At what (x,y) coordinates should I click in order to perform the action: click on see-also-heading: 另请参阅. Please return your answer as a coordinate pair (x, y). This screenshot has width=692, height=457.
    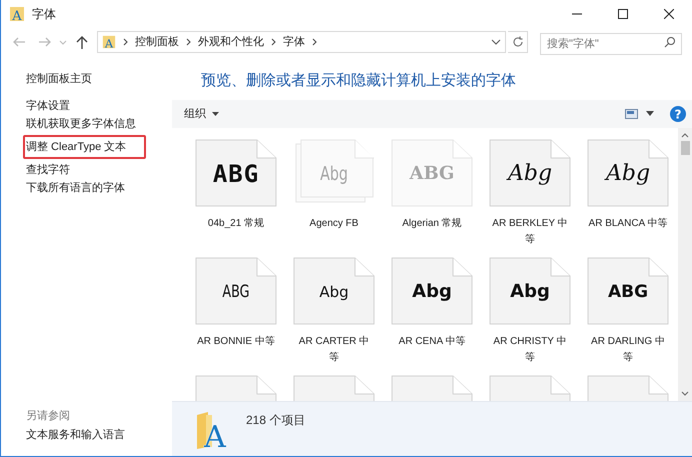
    Looking at the image, I should click on (48, 416).